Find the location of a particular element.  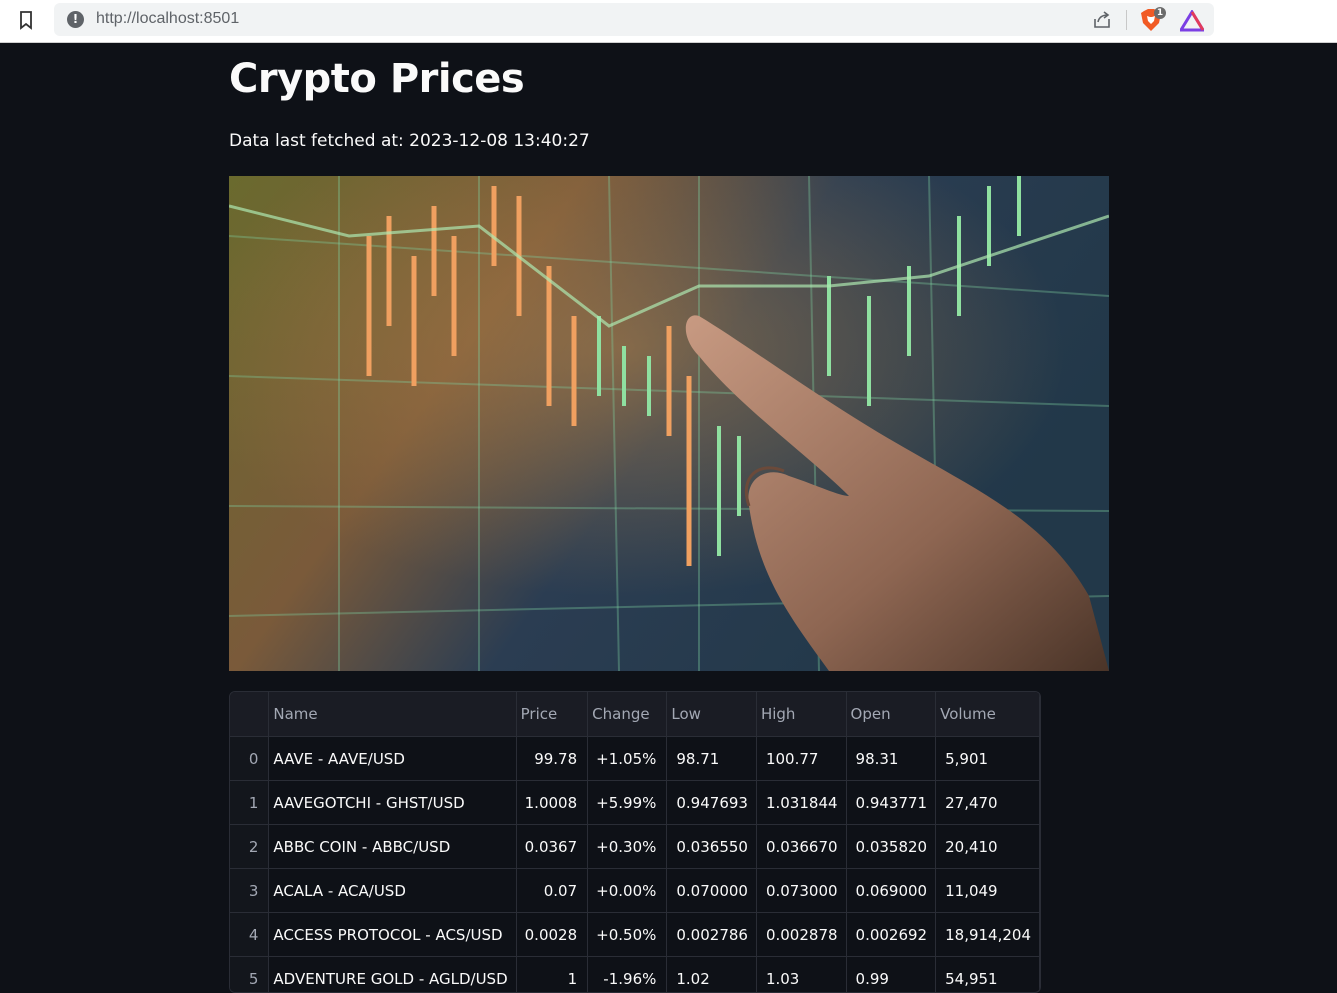

column-header-open: Open is located at coordinates (891, 714).